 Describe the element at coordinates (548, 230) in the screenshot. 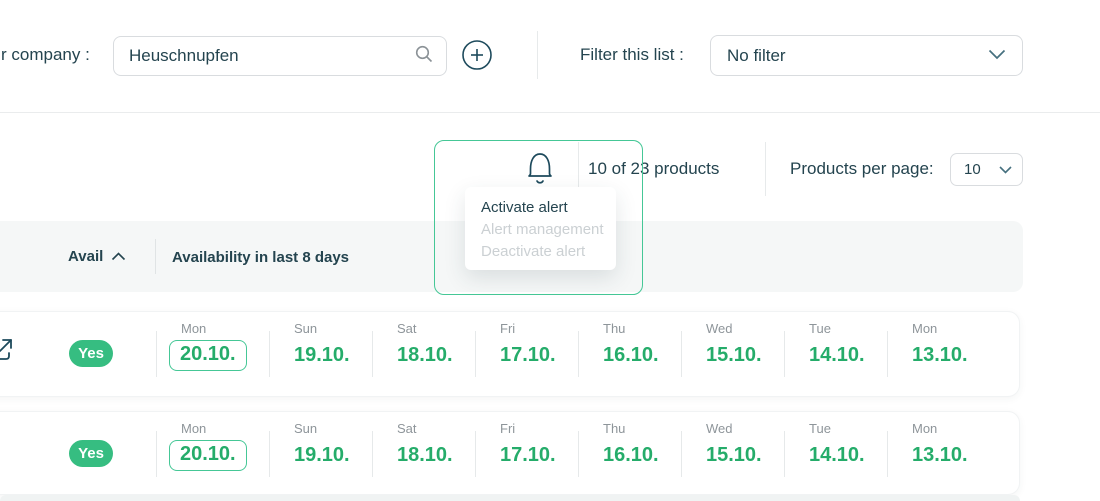

I see `menu-item-alert-management: Alert management` at that location.